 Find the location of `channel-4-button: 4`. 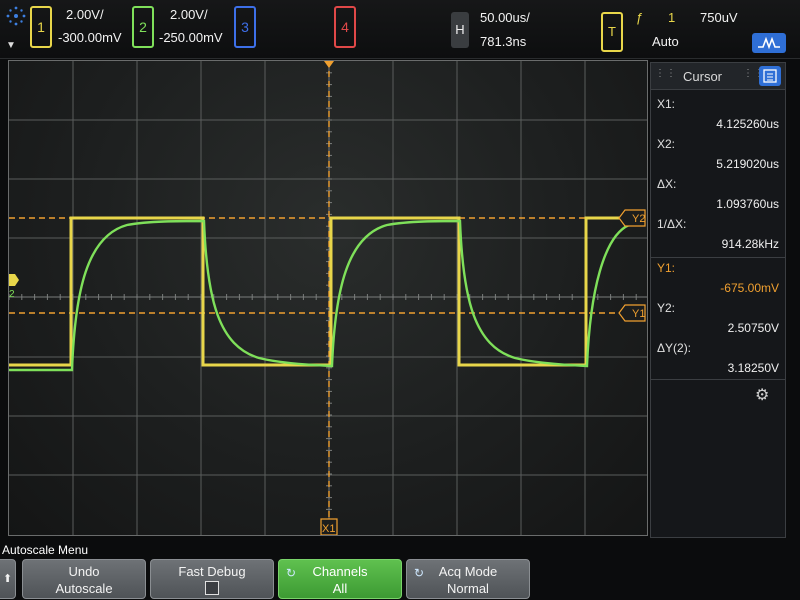

channel-4-button: 4 is located at coordinates (345, 27).